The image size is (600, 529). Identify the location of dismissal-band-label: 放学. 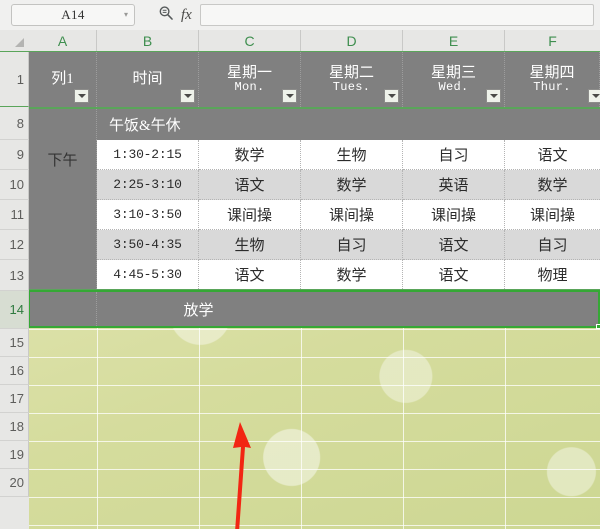
(198, 310).